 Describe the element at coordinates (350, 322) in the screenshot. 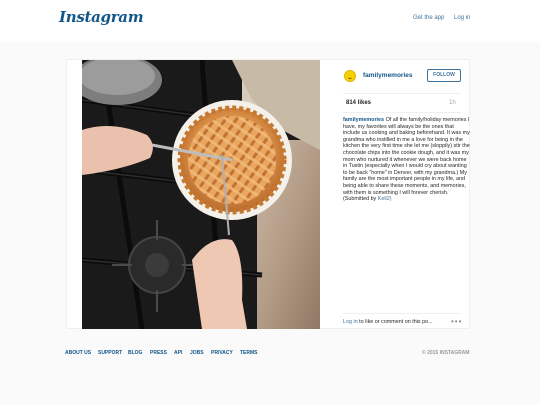

I see `login-to-comment-link: Log in` at that location.